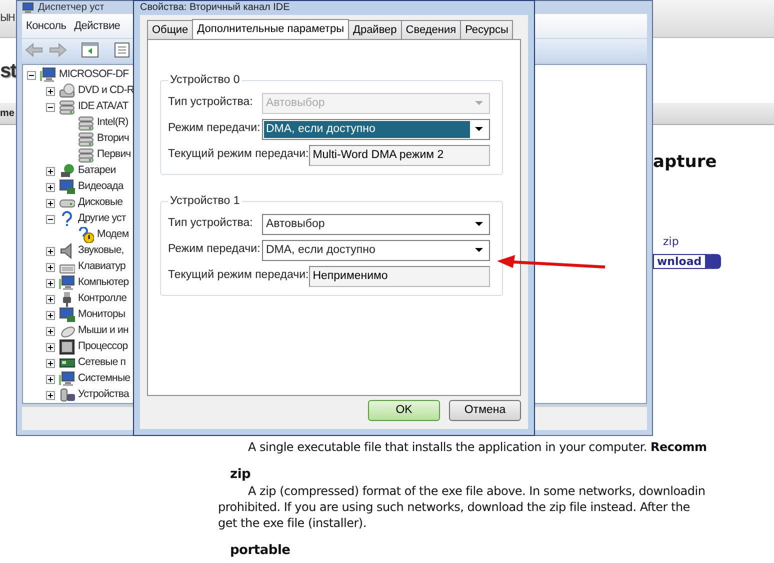  Describe the element at coordinates (112, 123) in the screenshot. I see `tree-item: Intel(R)` at that location.